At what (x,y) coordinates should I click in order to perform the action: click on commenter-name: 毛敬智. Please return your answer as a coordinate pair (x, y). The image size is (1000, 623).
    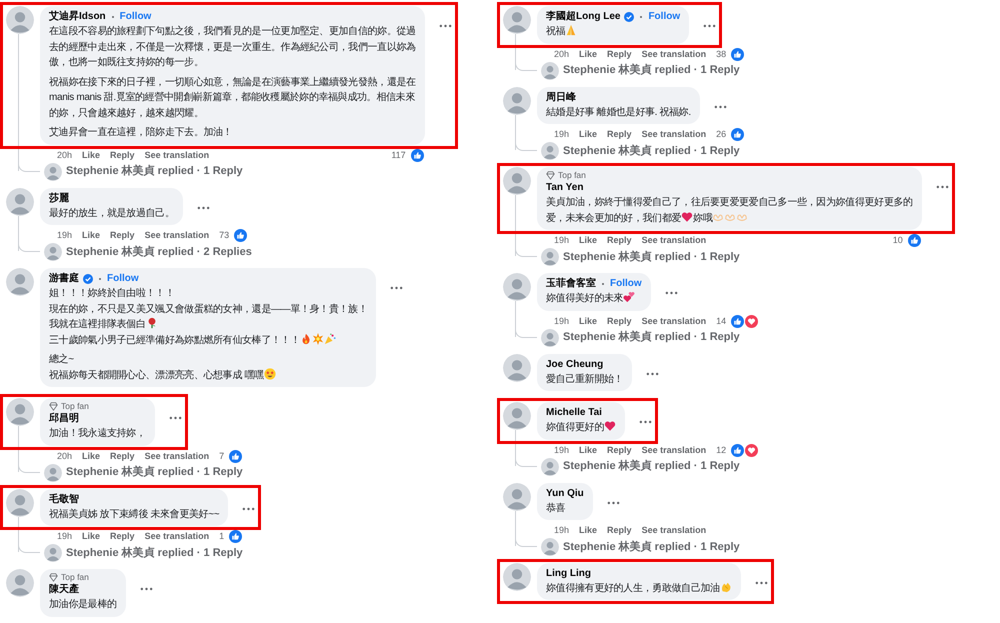
    Looking at the image, I should click on (64, 499).